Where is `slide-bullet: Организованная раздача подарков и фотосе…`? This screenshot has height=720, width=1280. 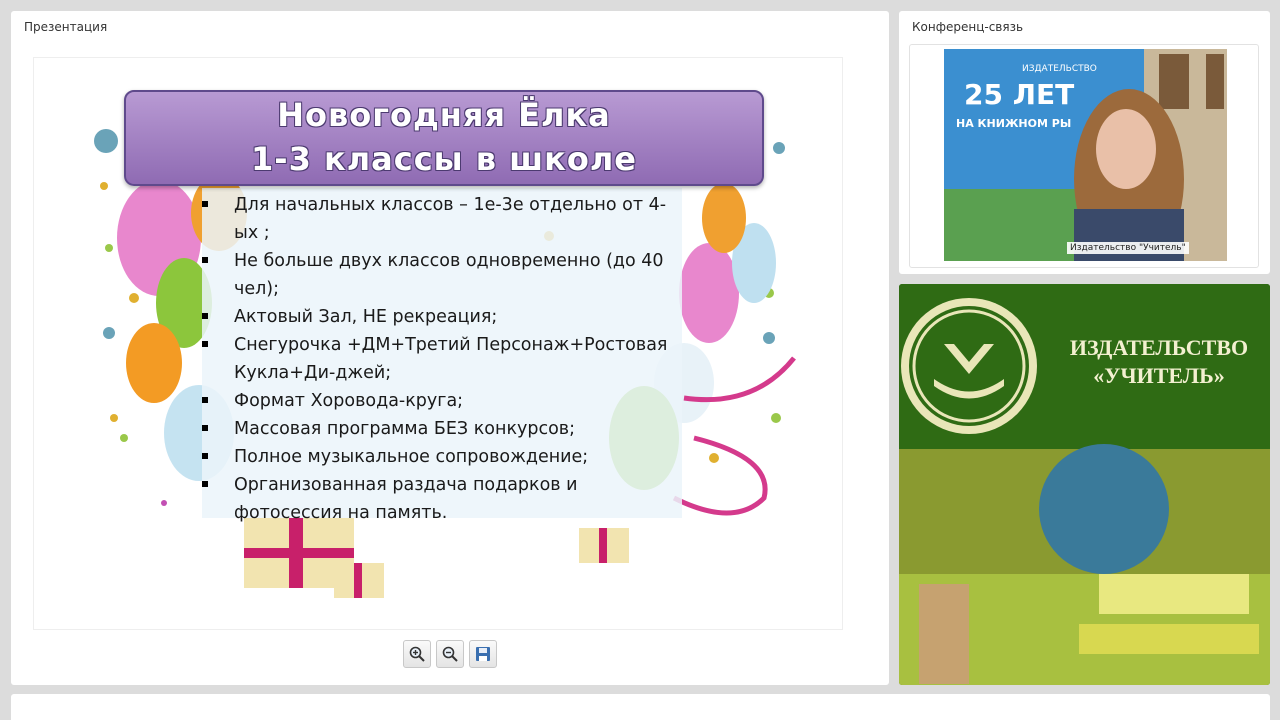 slide-bullet: Организованная раздача подарков и фотосе… is located at coordinates (442, 499).